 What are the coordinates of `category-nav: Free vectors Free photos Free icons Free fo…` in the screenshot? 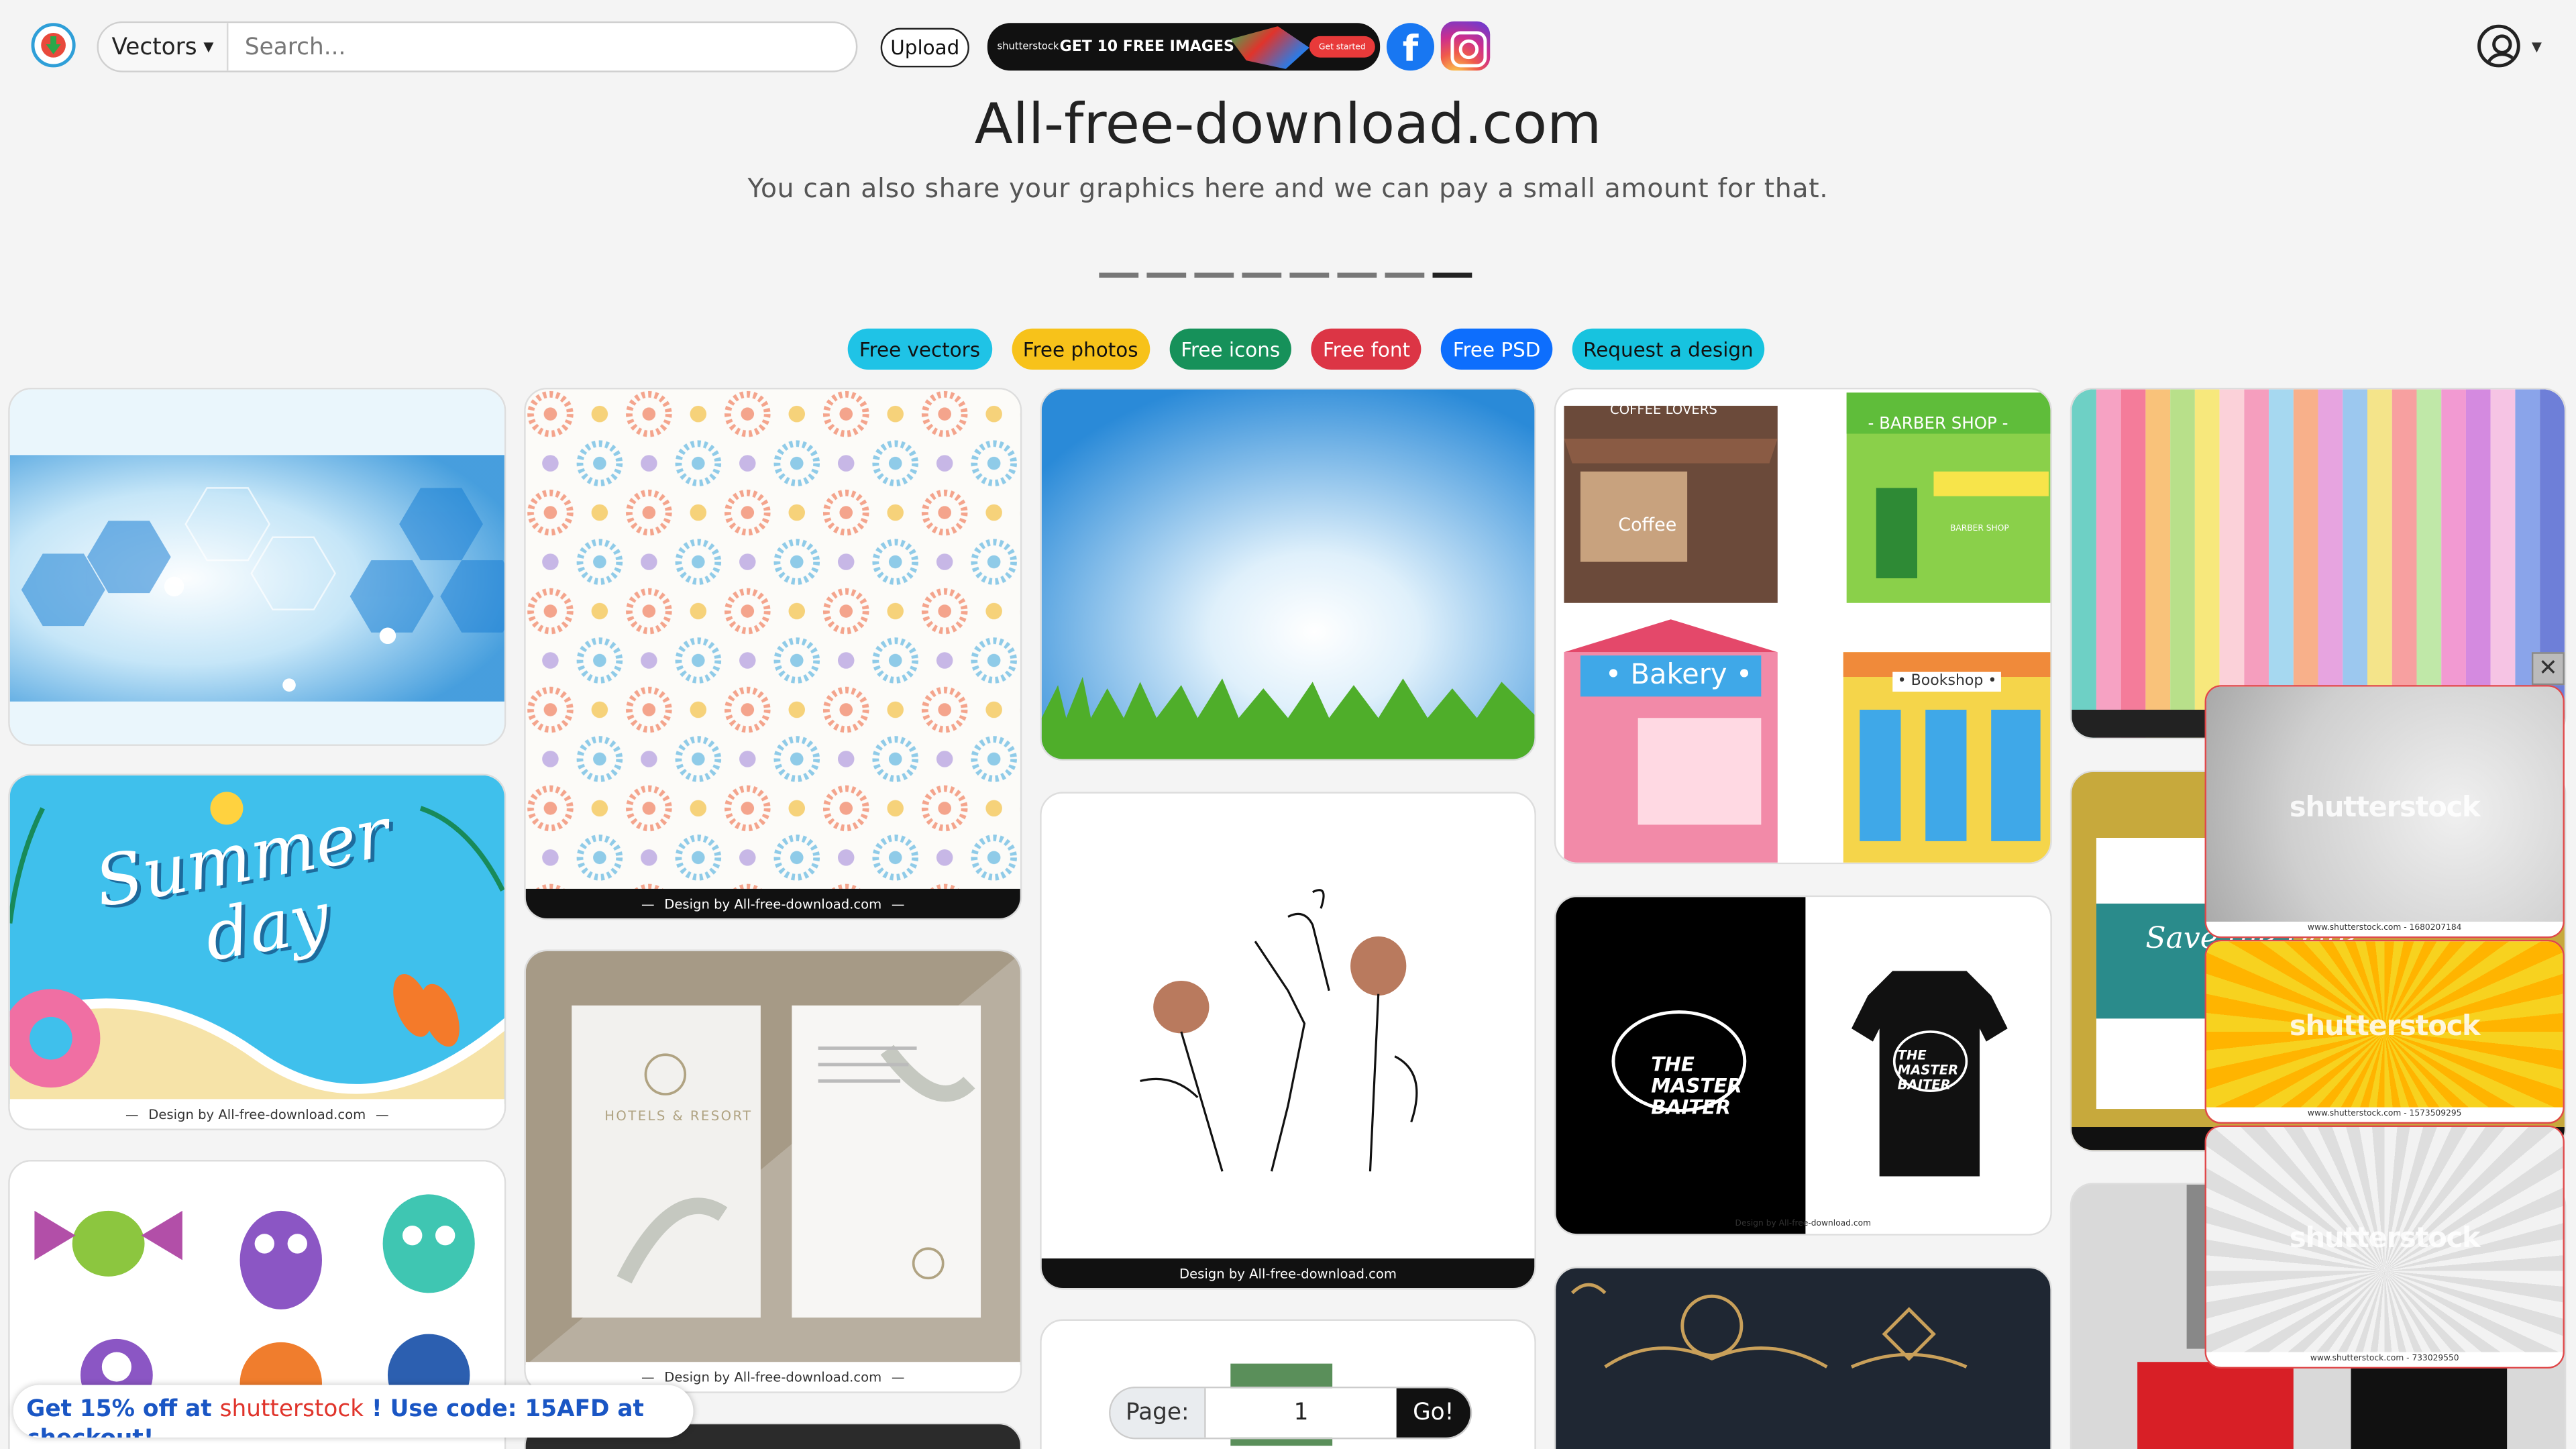 It's located at (1306, 349).